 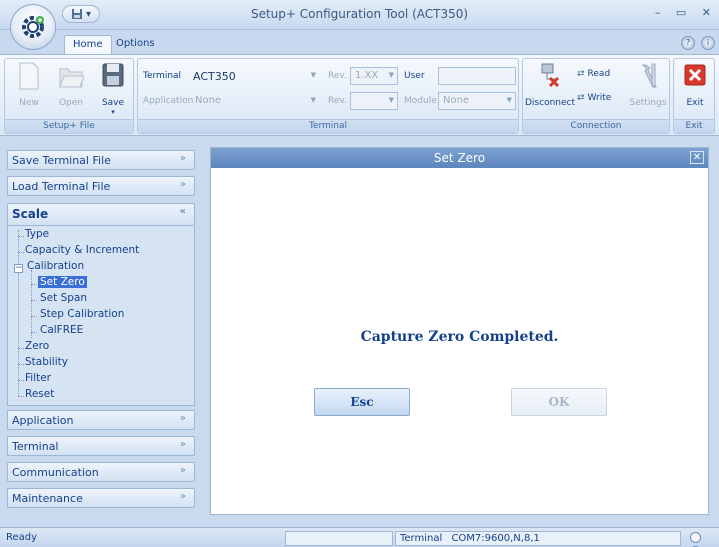 I want to click on ok-button: OK, so click(x=559, y=402).